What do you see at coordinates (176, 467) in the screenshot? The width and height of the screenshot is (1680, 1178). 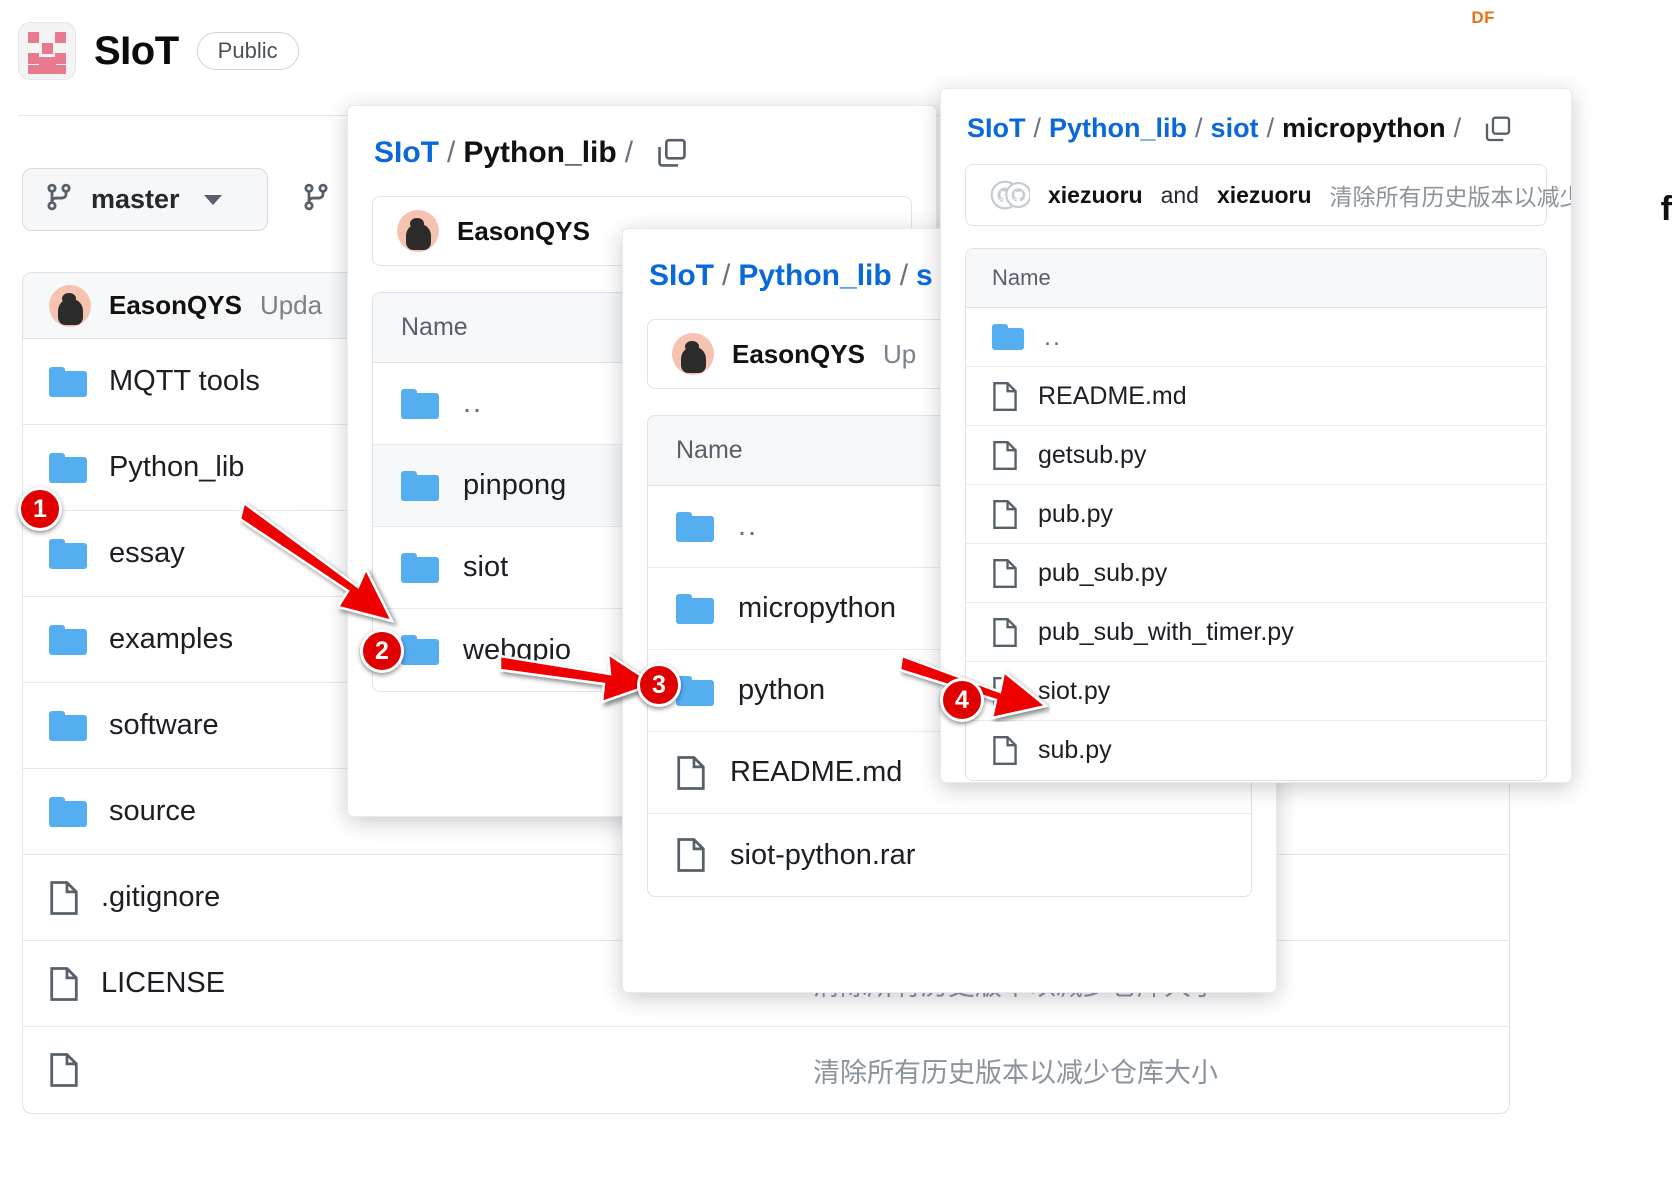 I see `file-name: Python_lib` at bounding box center [176, 467].